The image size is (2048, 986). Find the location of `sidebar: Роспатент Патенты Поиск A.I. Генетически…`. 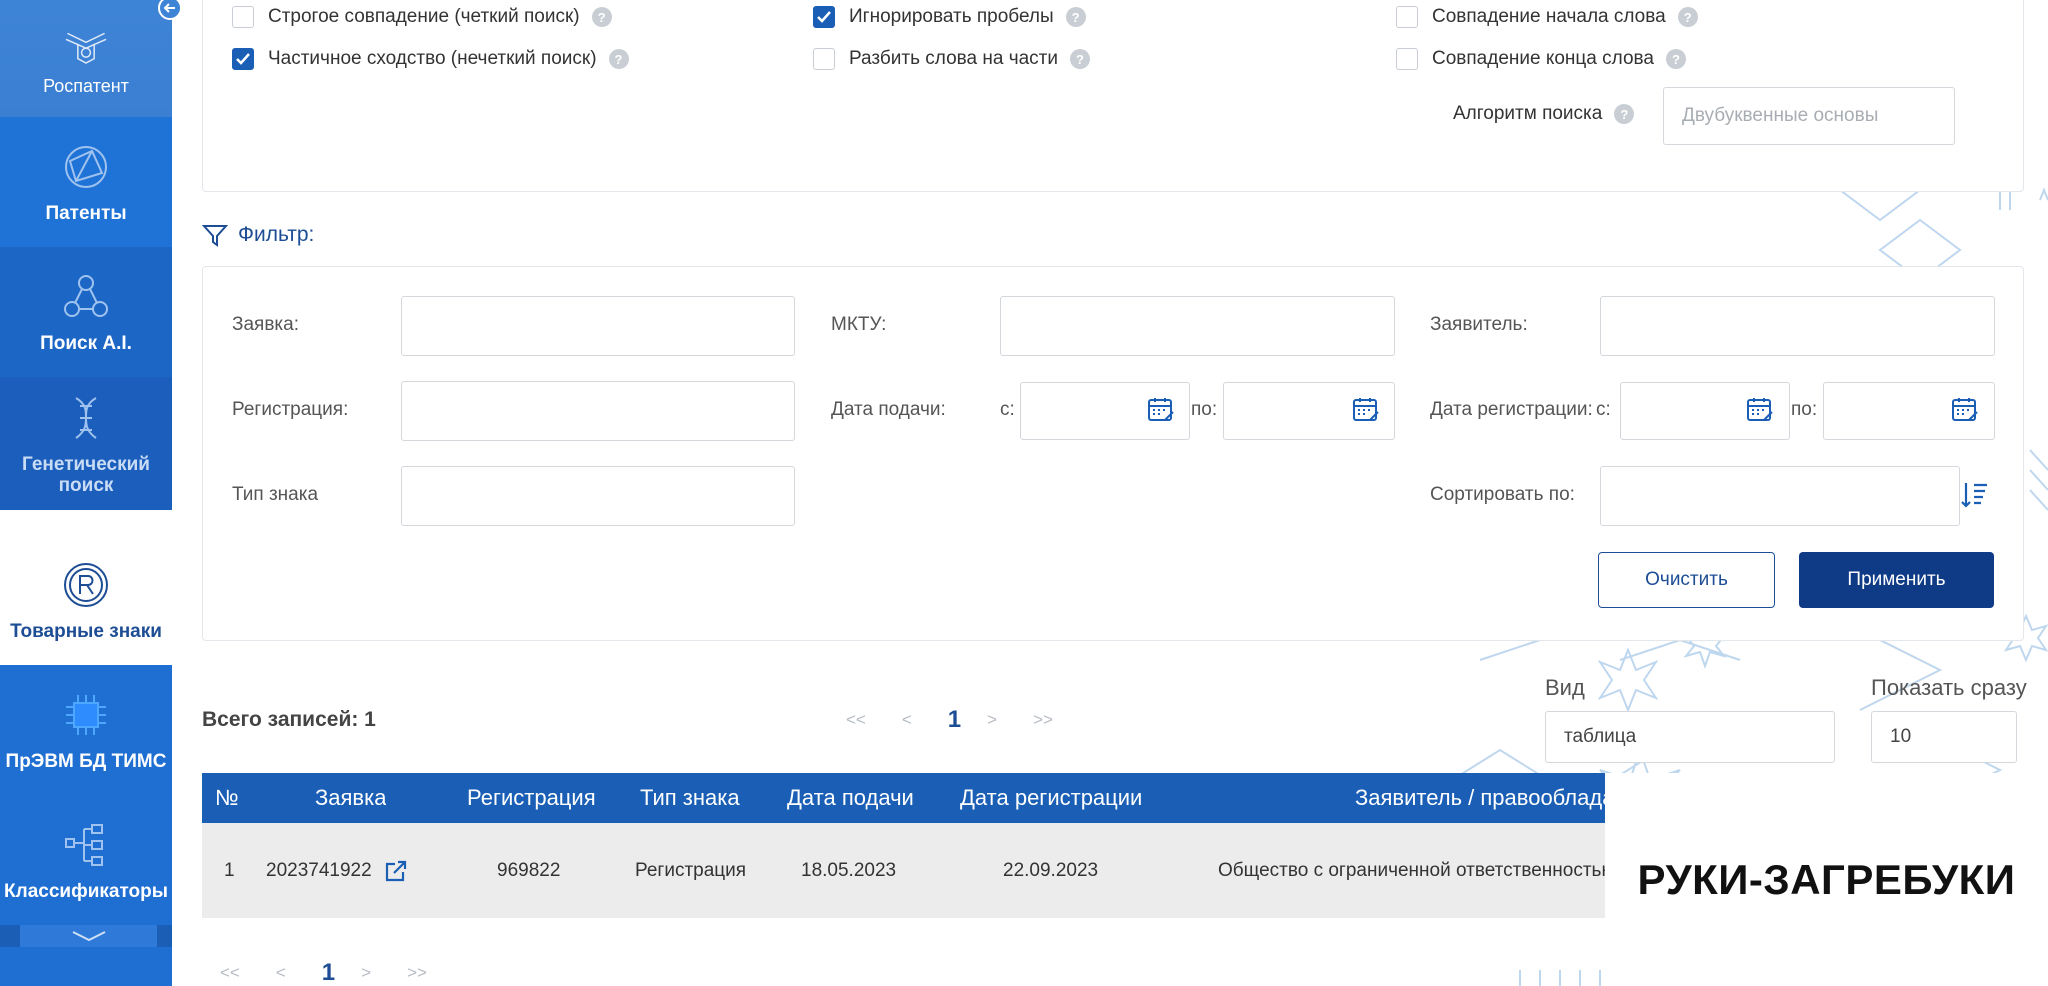

sidebar: Роспатент Патенты Поиск A.I. Генетически… is located at coordinates (91, 493).